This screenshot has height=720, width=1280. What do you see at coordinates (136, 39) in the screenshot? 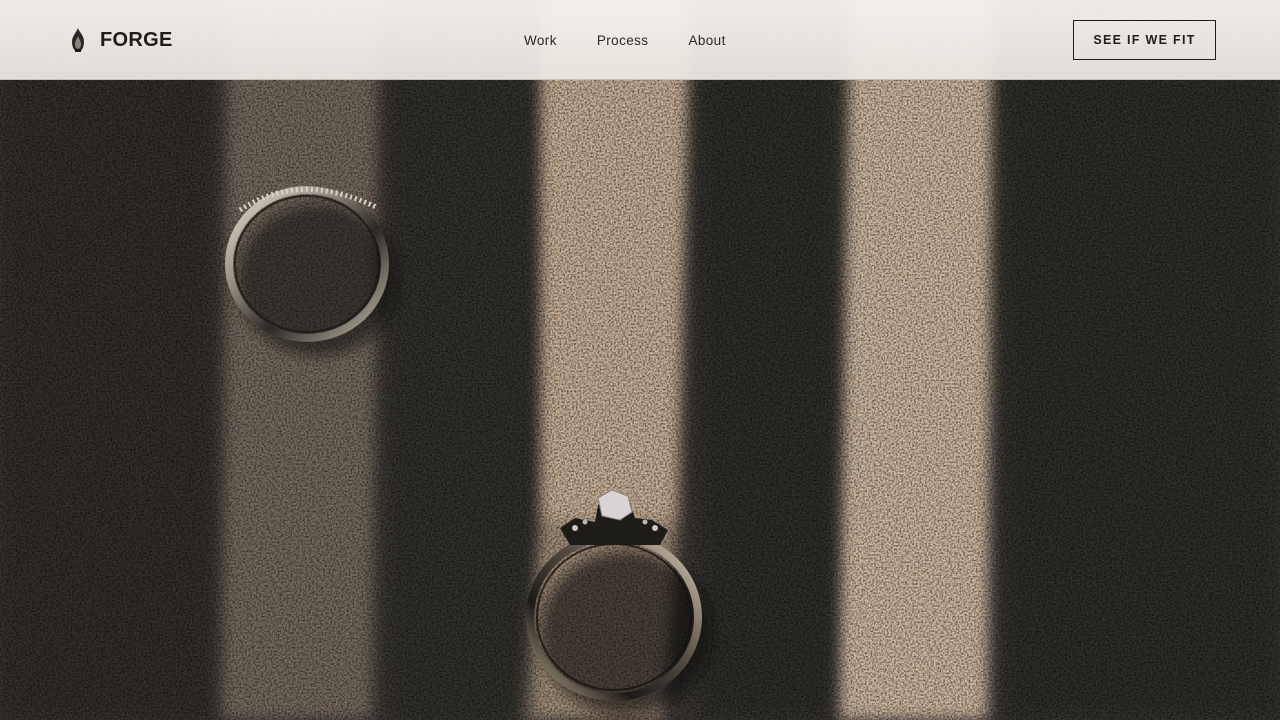
I see `brand-name: FORGE` at bounding box center [136, 39].